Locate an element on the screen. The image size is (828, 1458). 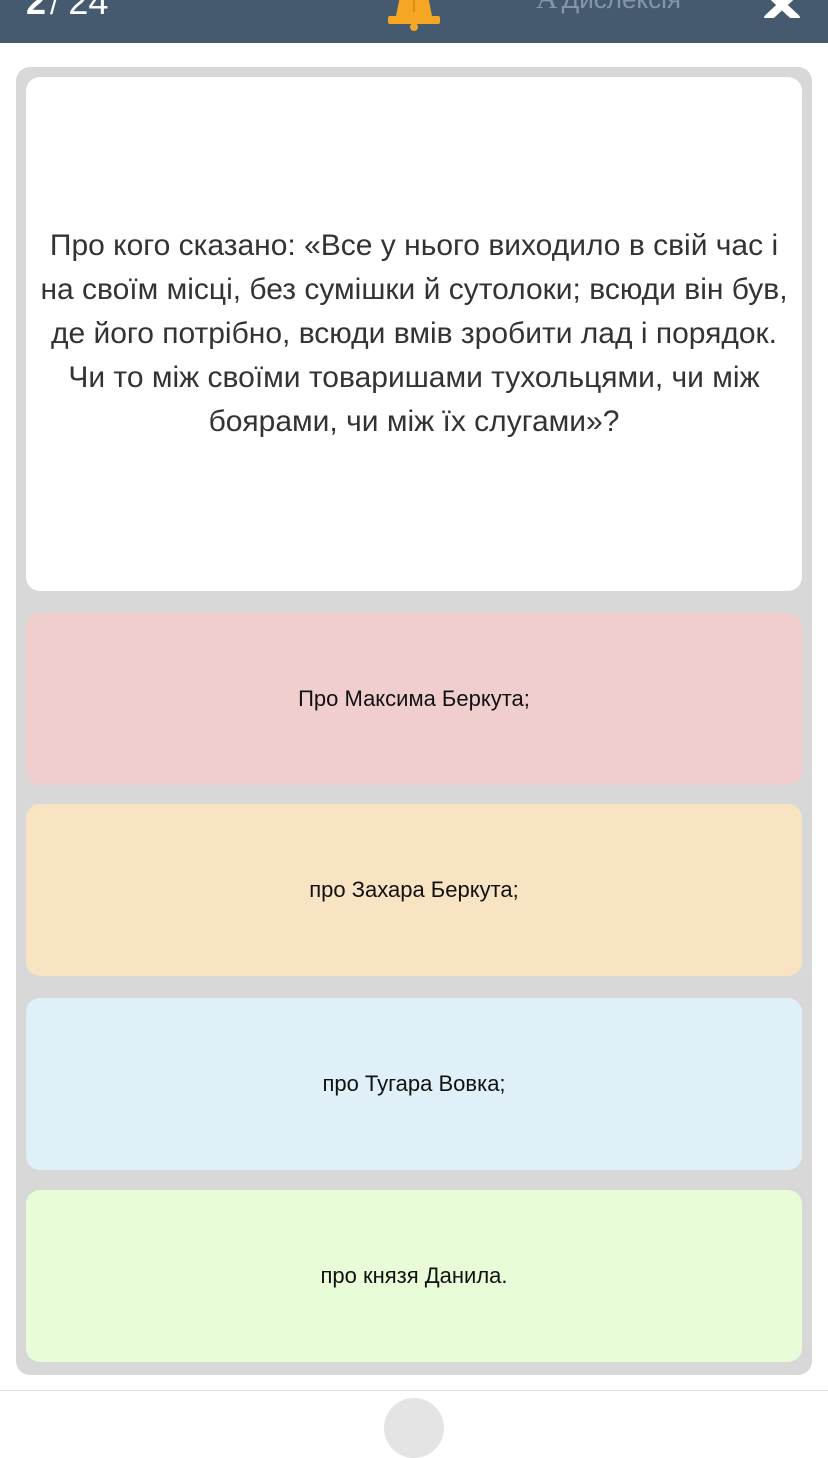
answer-option-1-label: Про Максима Беркута; is located at coordinates (414, 698).